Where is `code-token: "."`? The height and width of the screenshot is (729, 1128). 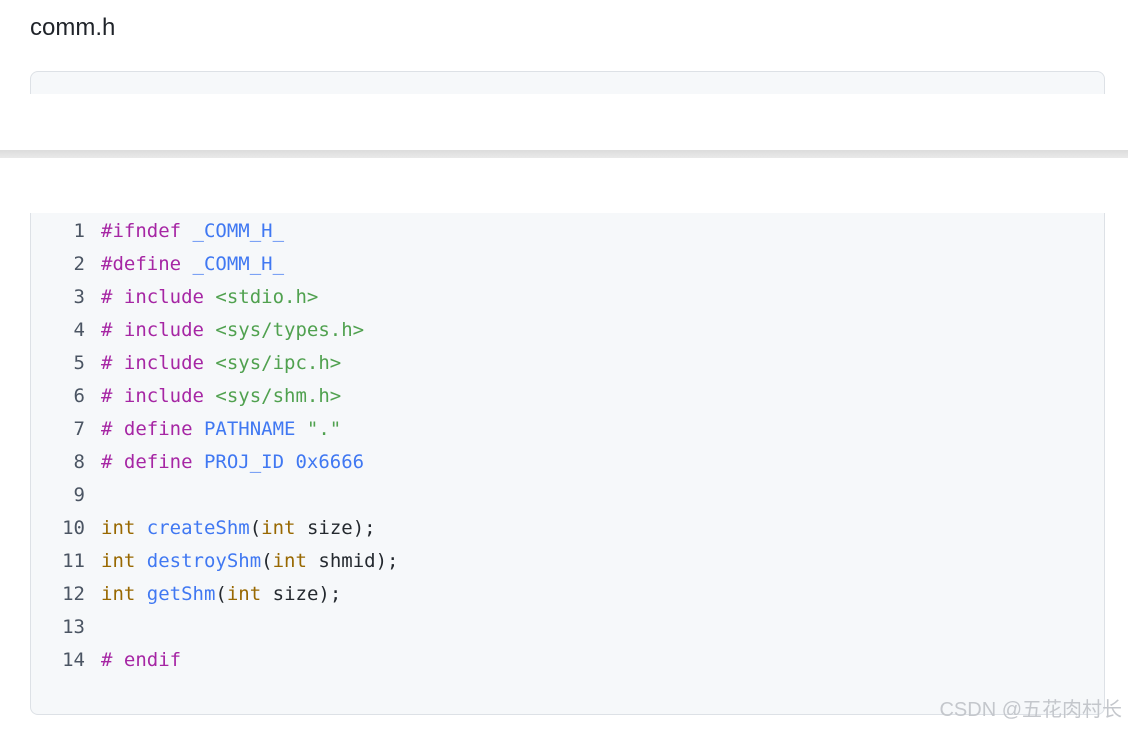 code-token: "." is located at coordinates (324, 429).